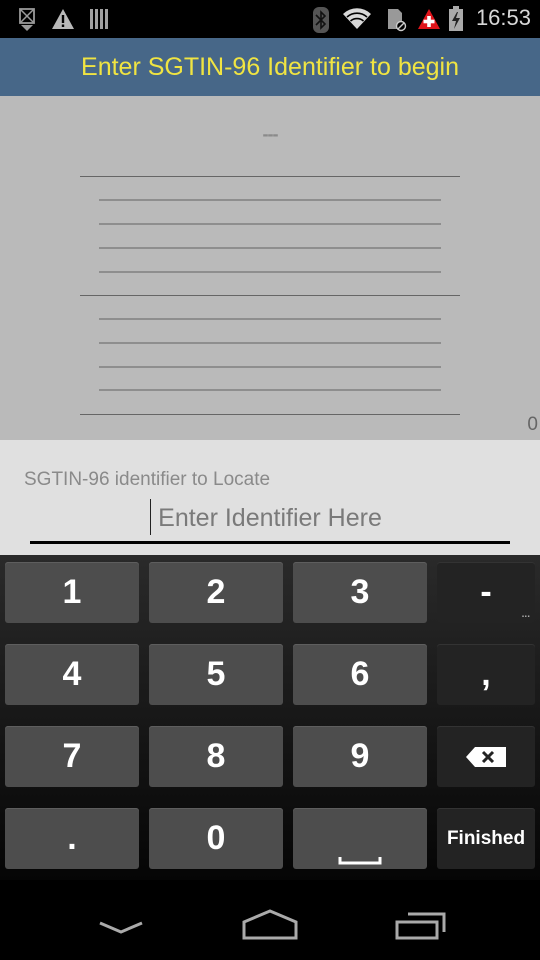 This screenshot has height=960, width=540. What do you see at coordinates (99, 19) in the screenshot?
I see `barcode-icon` at bounding box center [99, 19].